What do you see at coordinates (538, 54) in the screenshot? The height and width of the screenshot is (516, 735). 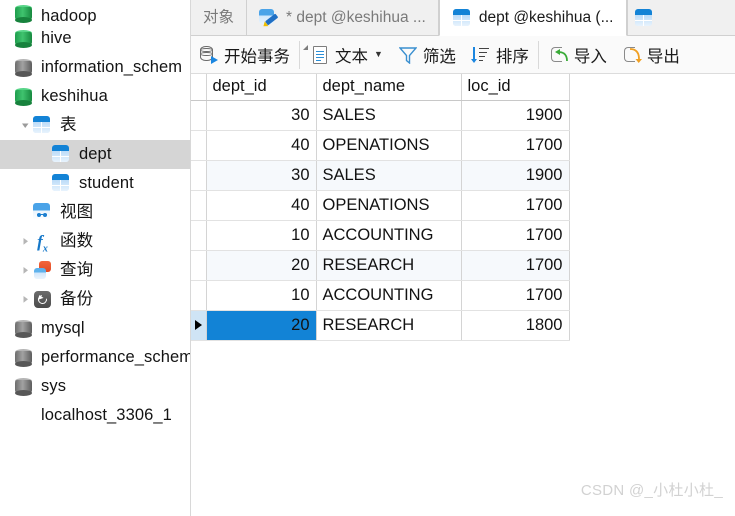 I see `toolbar-separator` at bounding box center [538, 54].